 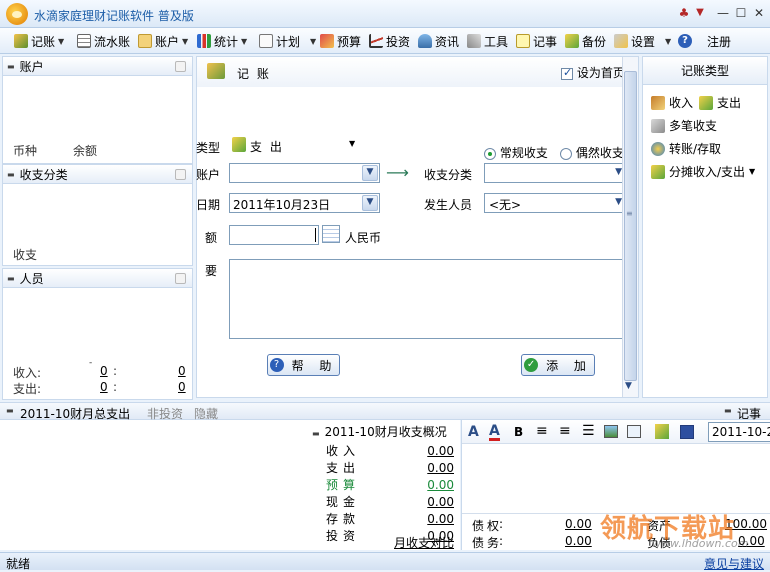 I want to click on occasional-radio: 偶然收支, so click(x=591, y=152).